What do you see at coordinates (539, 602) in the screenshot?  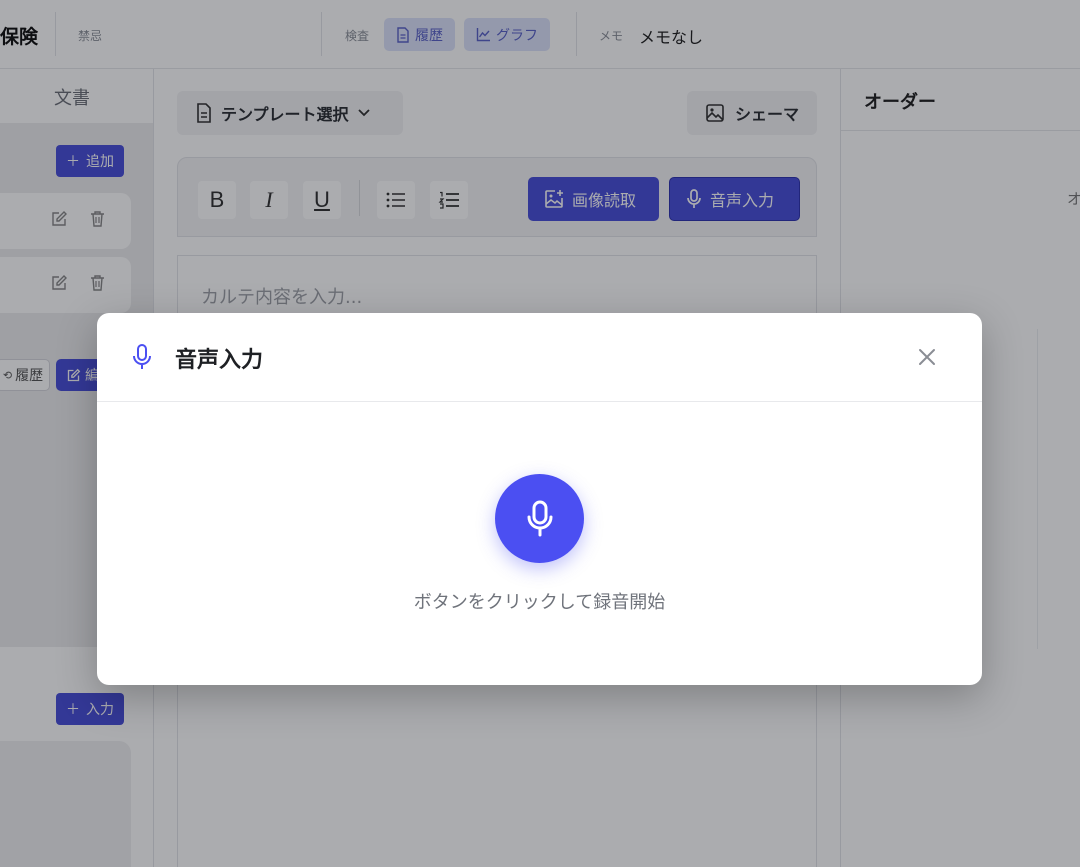 I see `record-hint-text: ボタンをクリックして録音開始` at bounding box center [539, 602].